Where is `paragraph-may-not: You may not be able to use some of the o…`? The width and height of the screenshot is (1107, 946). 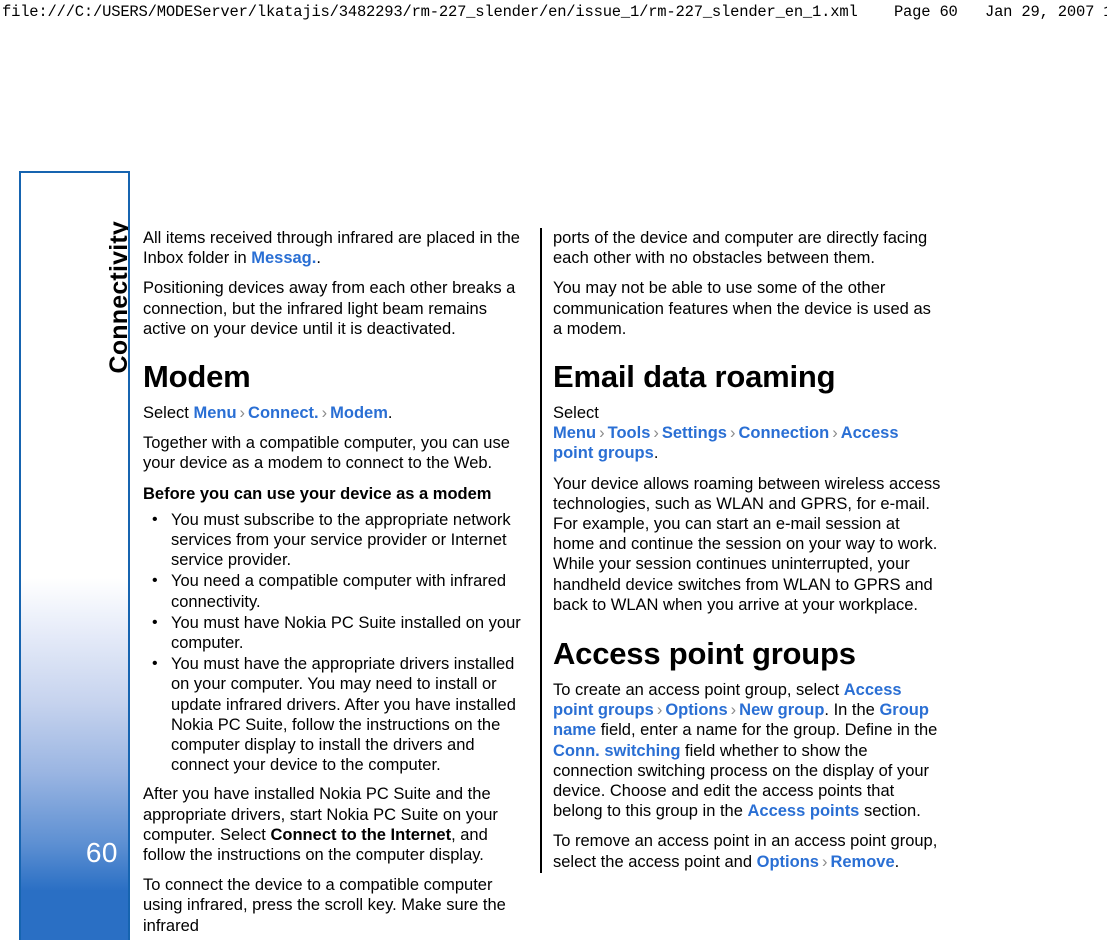
paragraph-may-not: You may not be able to use some of the o… is located at coordinates (742, 308).